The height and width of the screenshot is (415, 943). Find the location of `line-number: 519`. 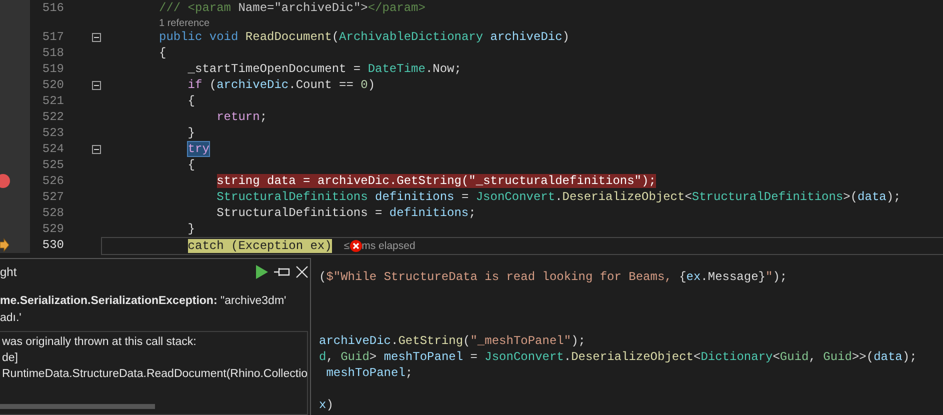

line-number: 519 is located at coordinates (52, 69).